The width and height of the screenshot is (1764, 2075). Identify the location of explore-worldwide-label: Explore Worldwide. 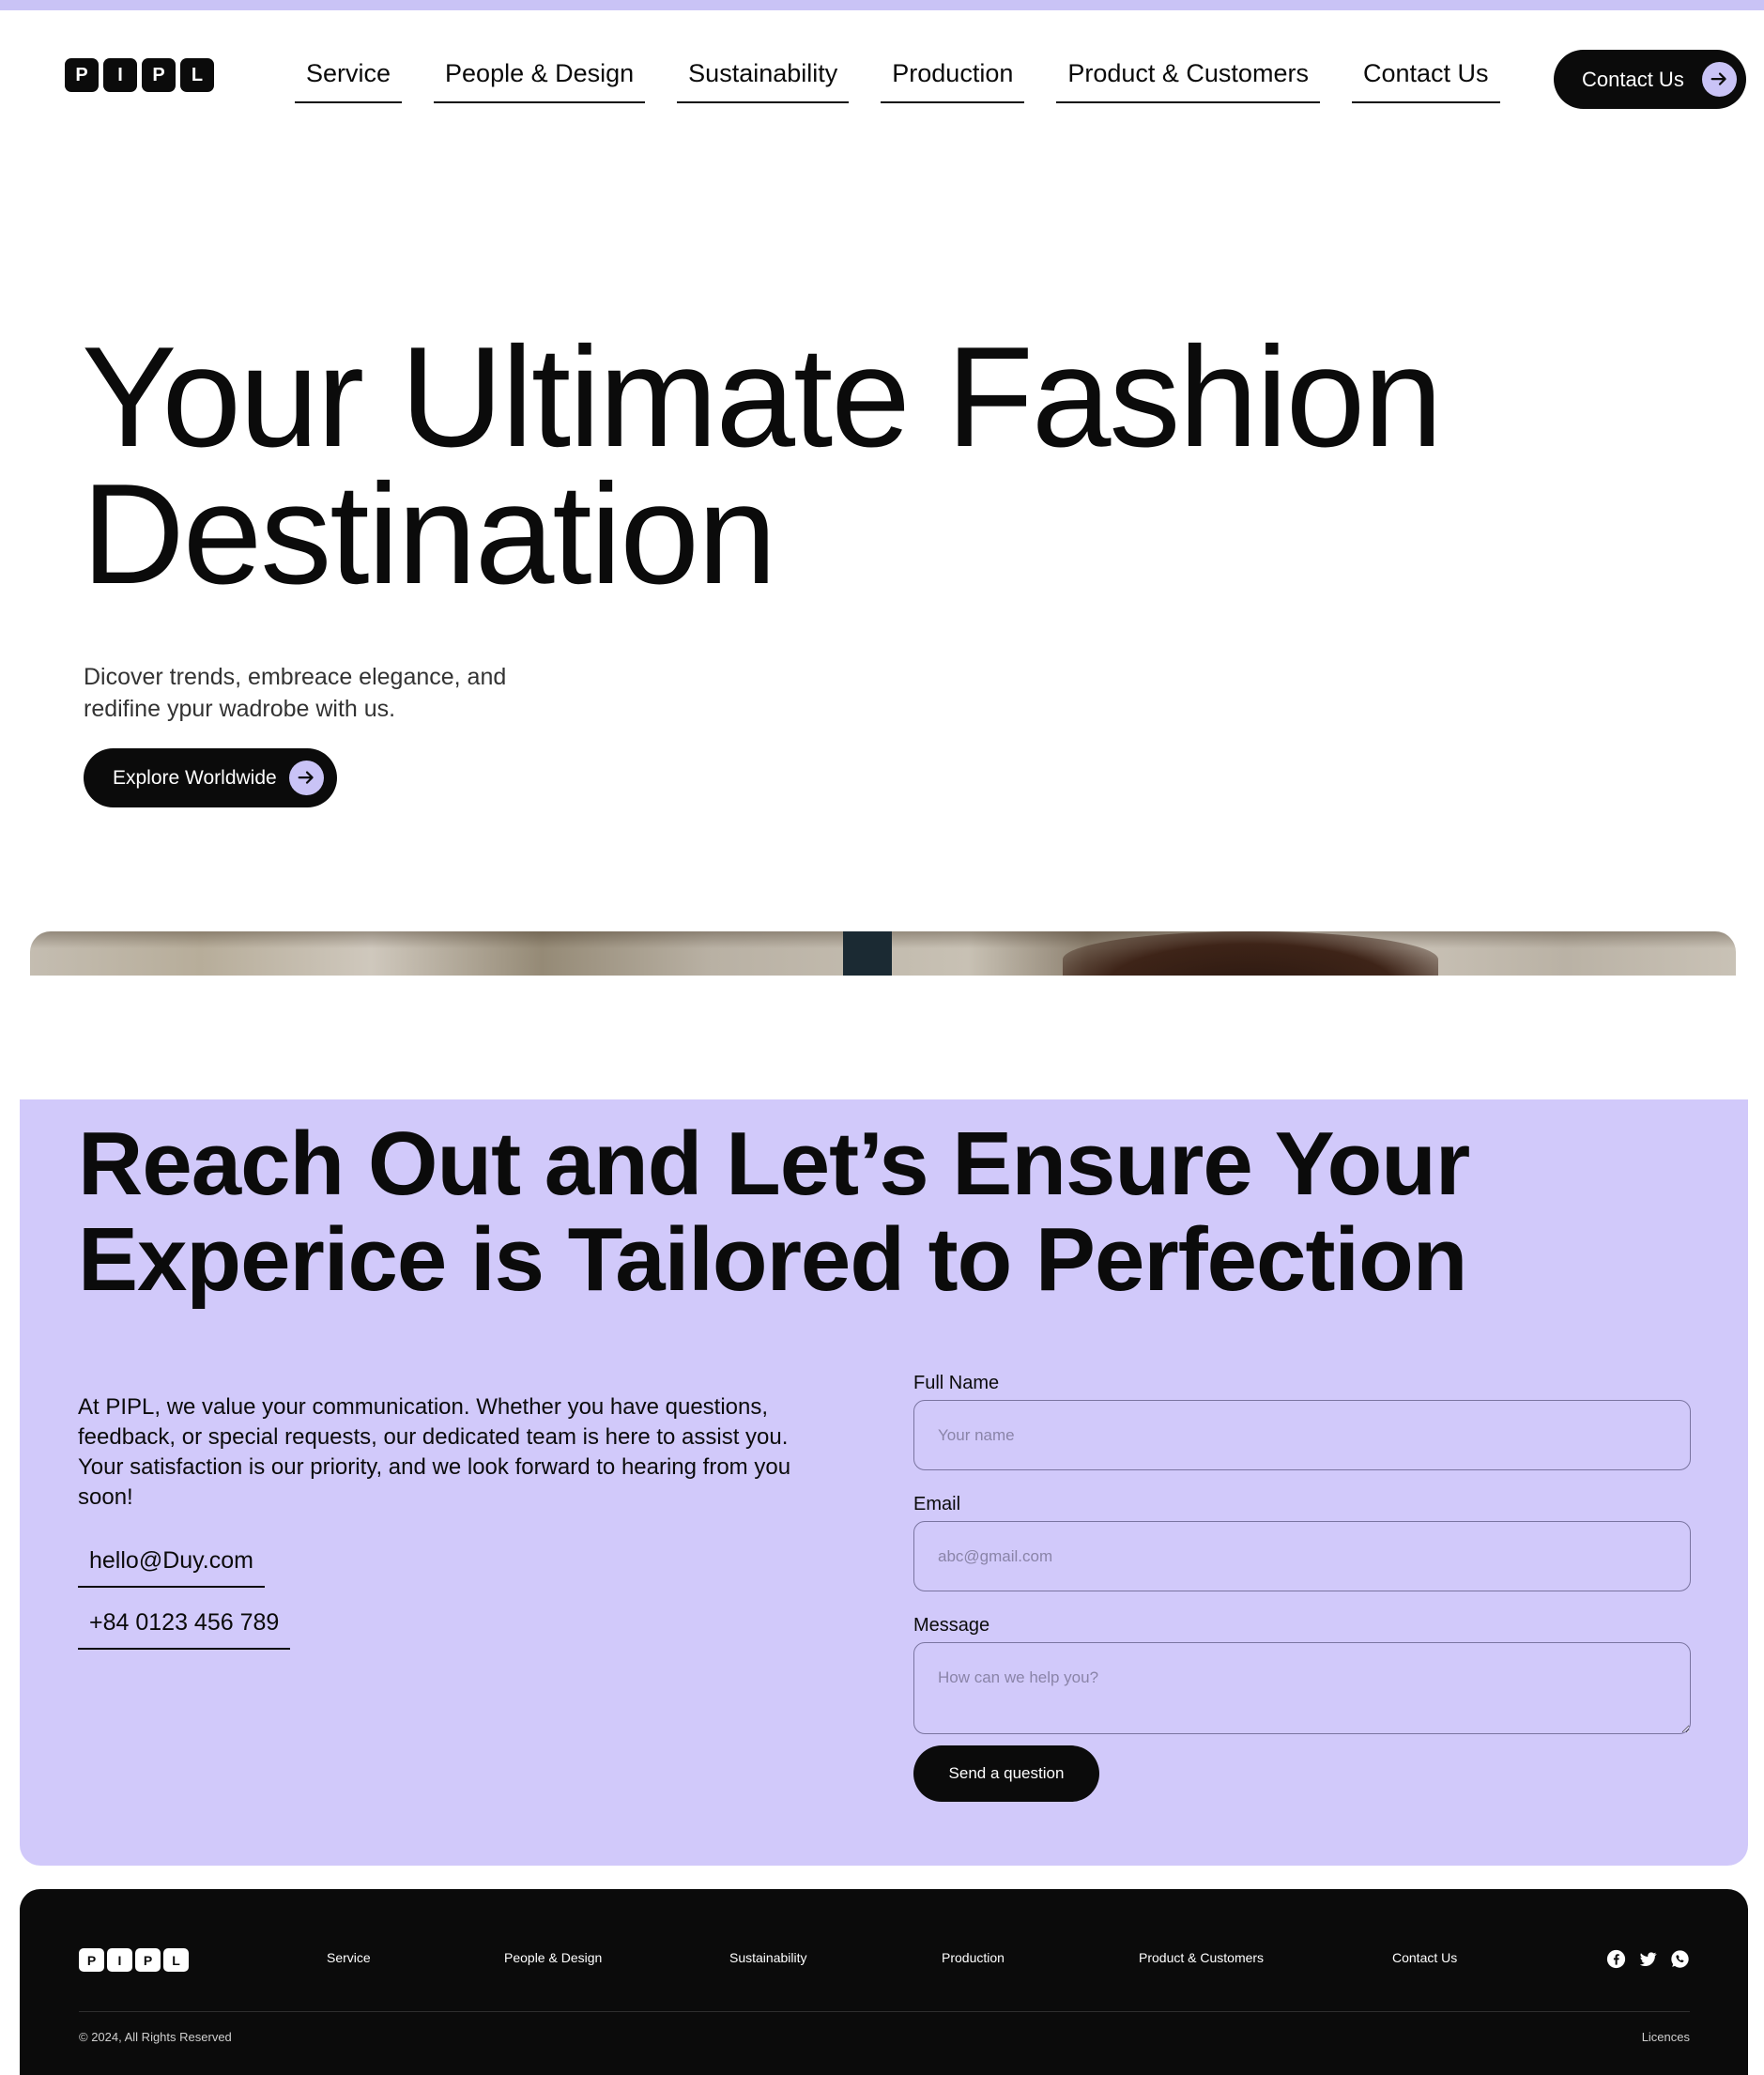
(195, 777).